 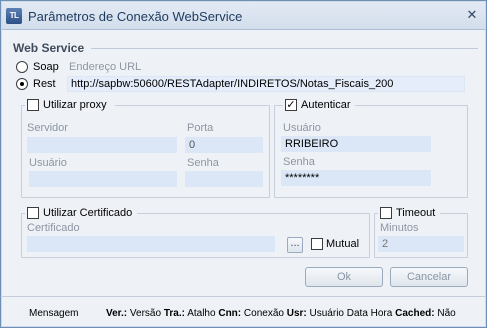 What do you see at coordinates (317, 244) in the screenshot?
I see `mutual-checkbox` at bounding box center [317, 244].